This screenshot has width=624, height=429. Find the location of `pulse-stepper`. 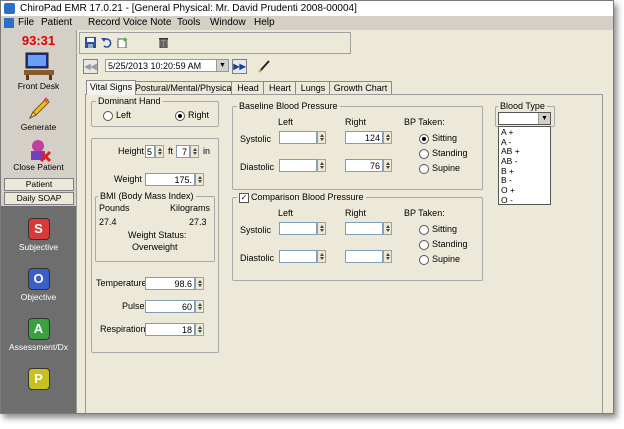

pulse-stepper is located at coordinates (199, 306).